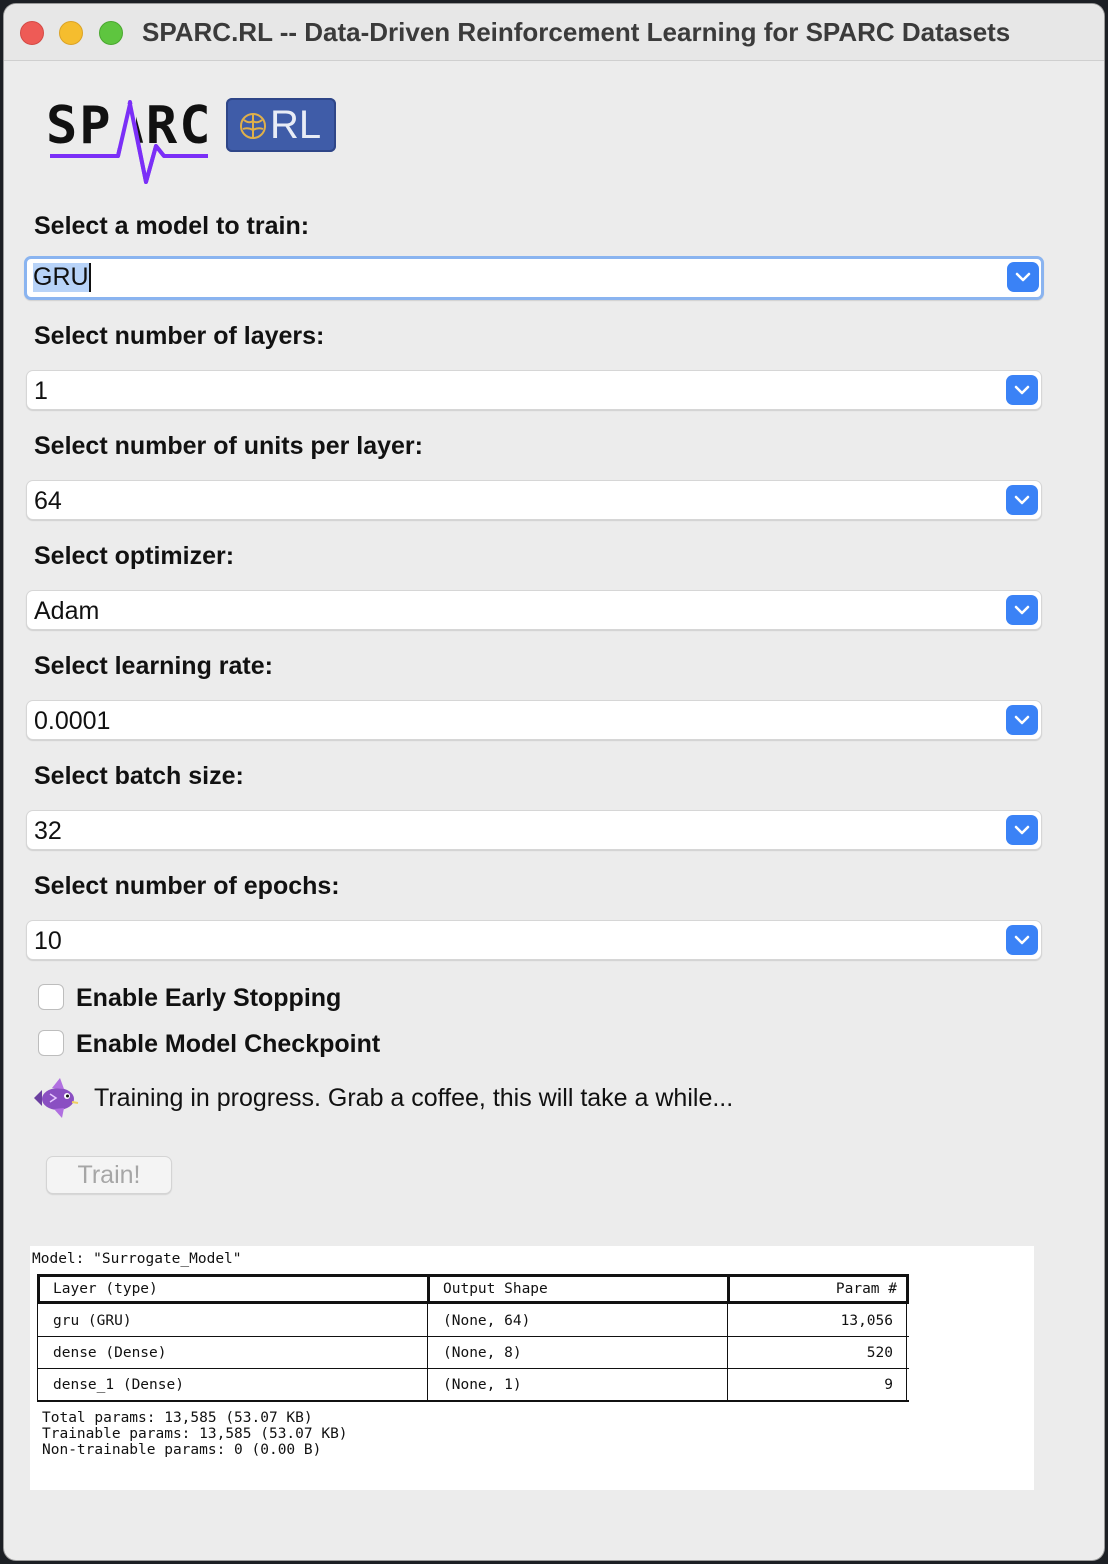  I want to click on layers-select: 1, so click(534, 390).